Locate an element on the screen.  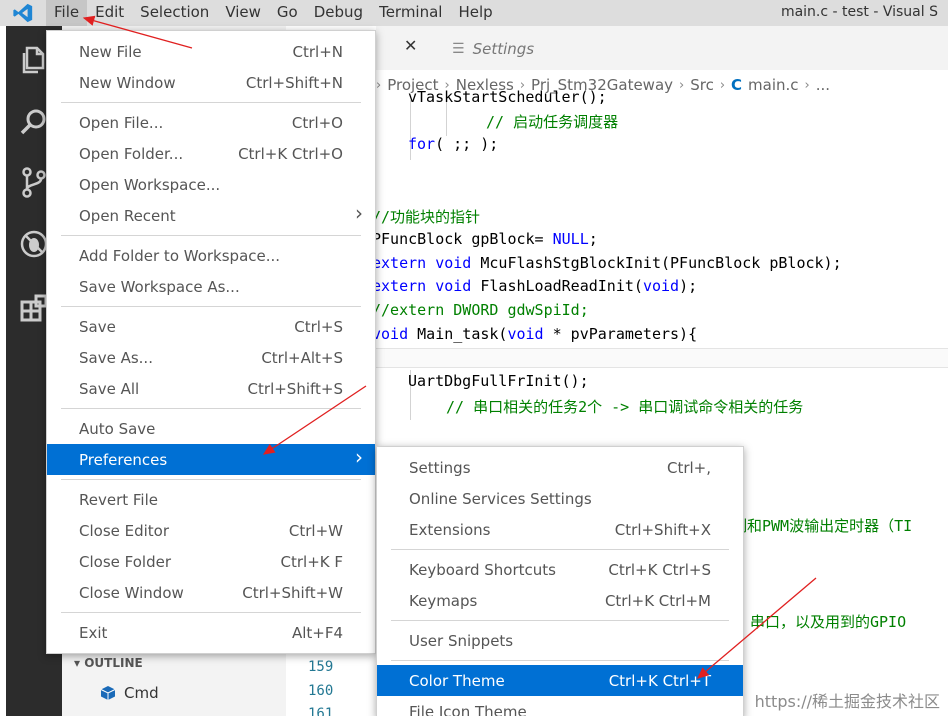
code-comment: // 串口相关的任务2个 -> 串口调试命令相关的任务 is located at coordinates (624, 406).